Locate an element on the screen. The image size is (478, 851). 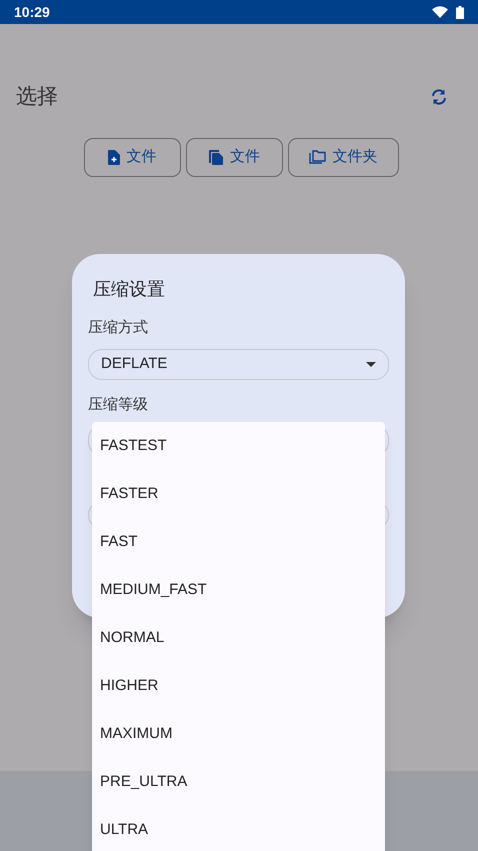
refresh-icon is located at coordinates (439, 96).